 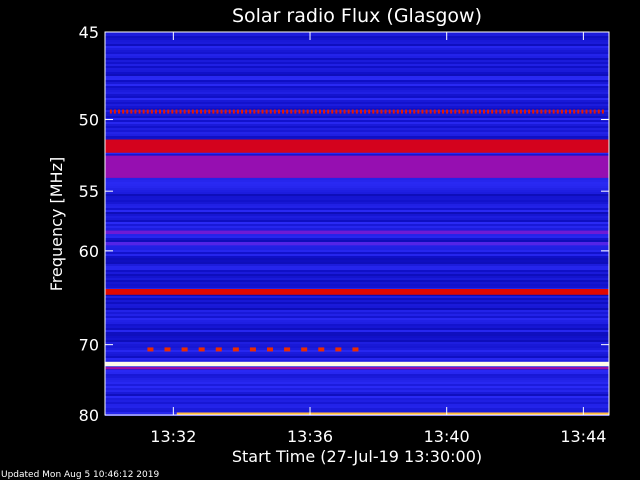 What do you see at coordinates (173, 436) in the screenshot?
I see `x-tick-label: 13:32` at bounding box center [173, 436].